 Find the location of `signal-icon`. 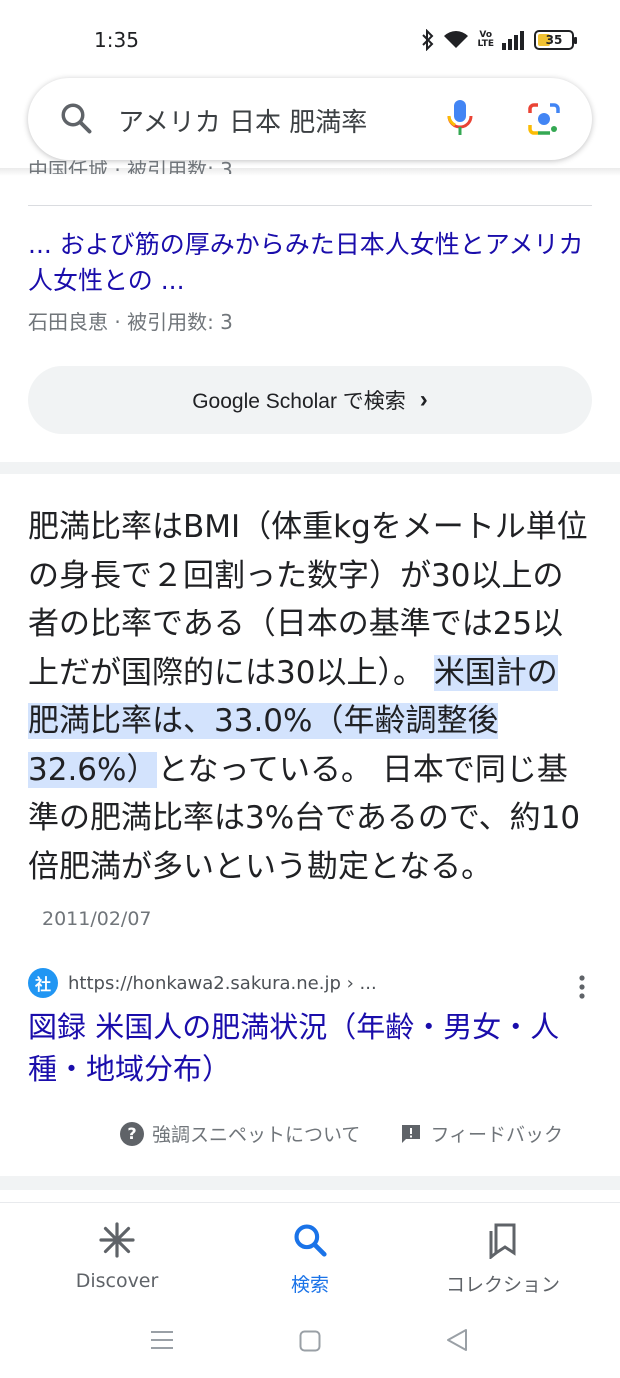

signal-icon is located at coordinates (513, 40).